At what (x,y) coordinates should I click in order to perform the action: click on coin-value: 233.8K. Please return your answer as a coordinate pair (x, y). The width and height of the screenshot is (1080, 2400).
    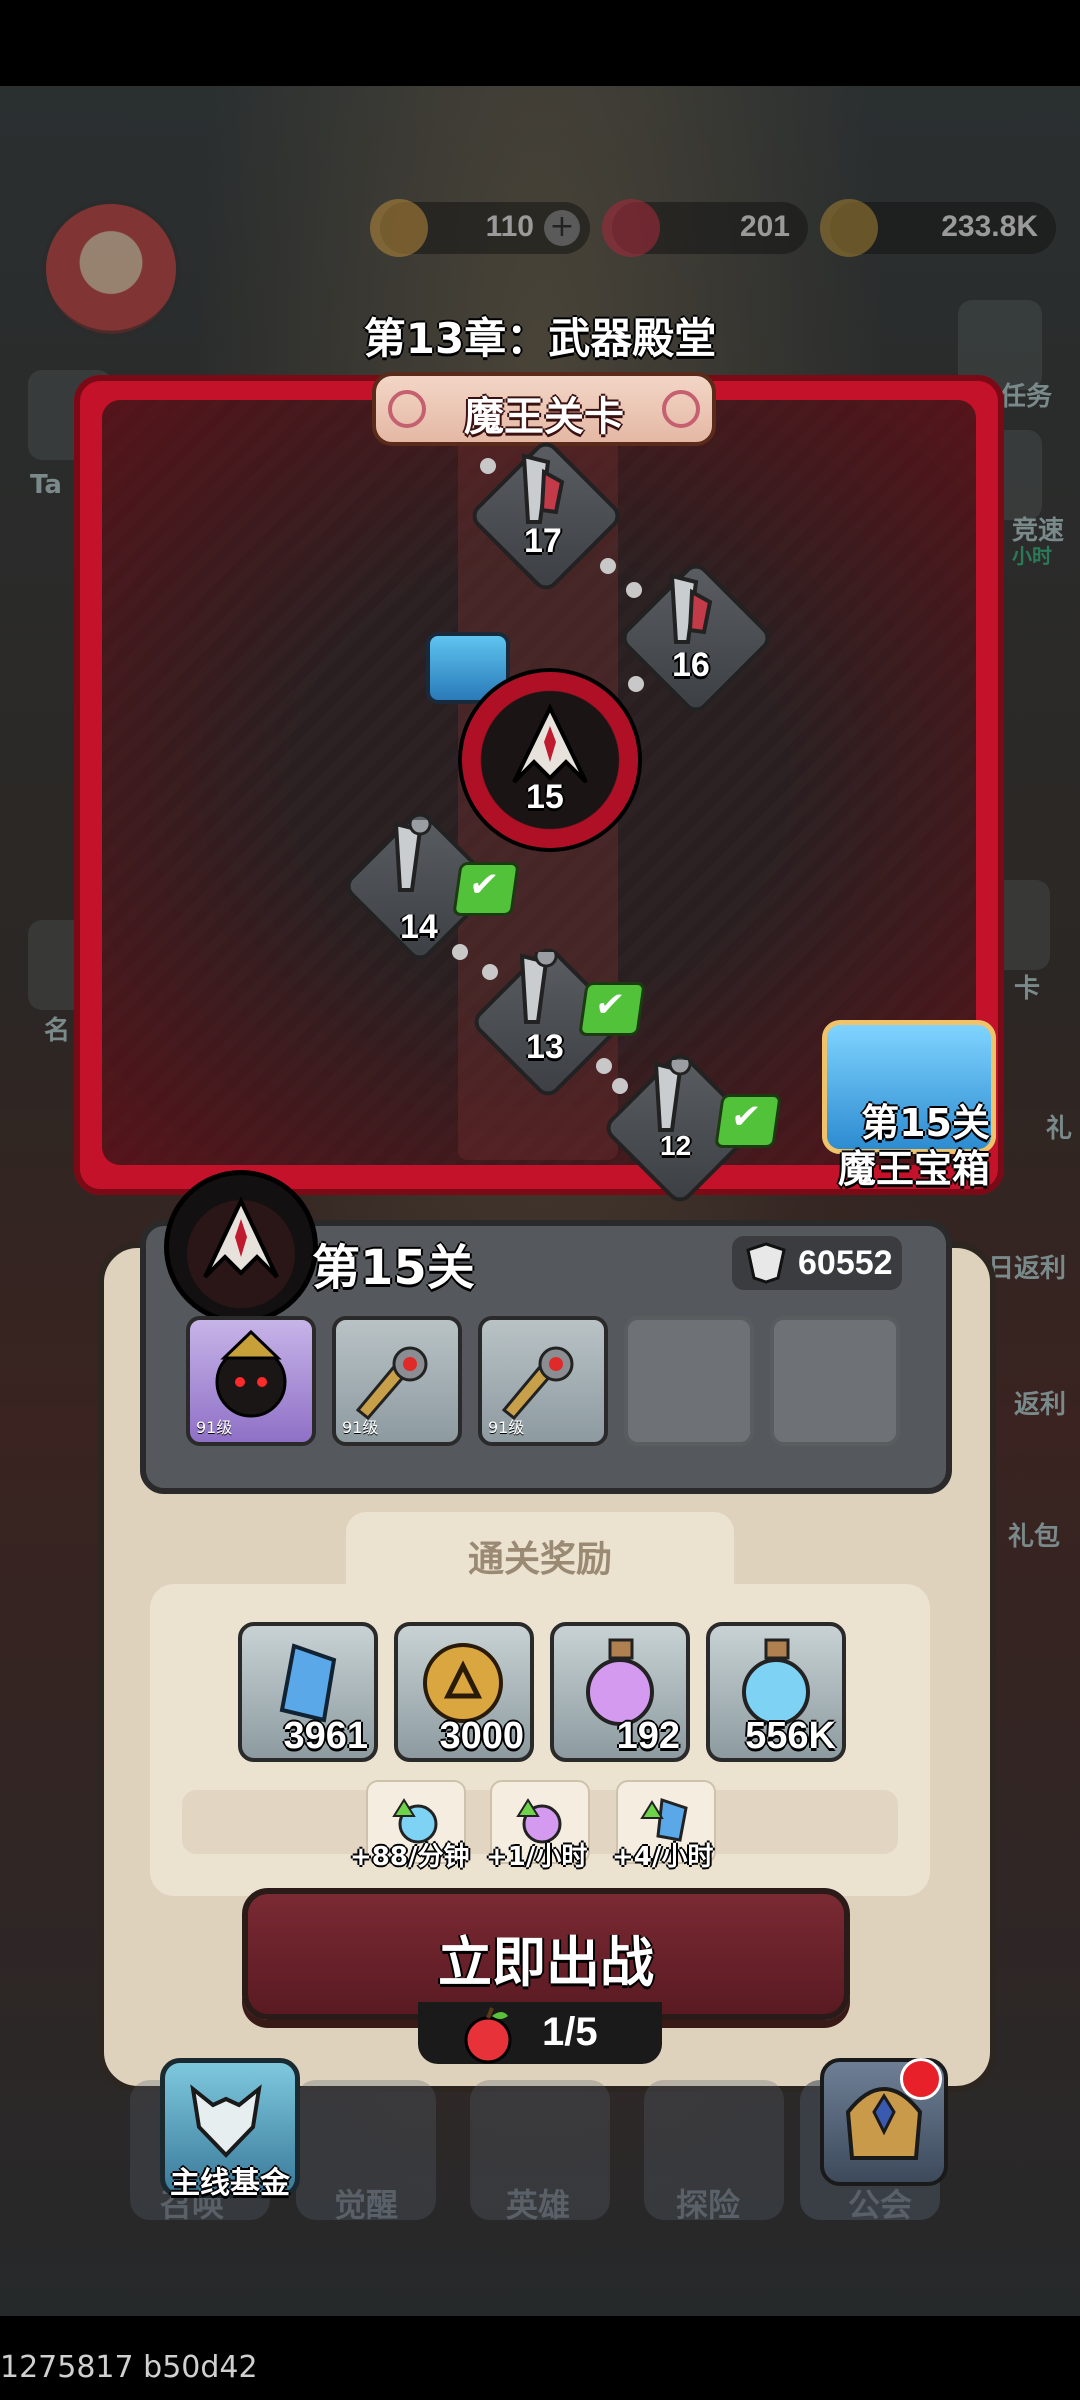
    Looking at the image, I should click on (989, 226).